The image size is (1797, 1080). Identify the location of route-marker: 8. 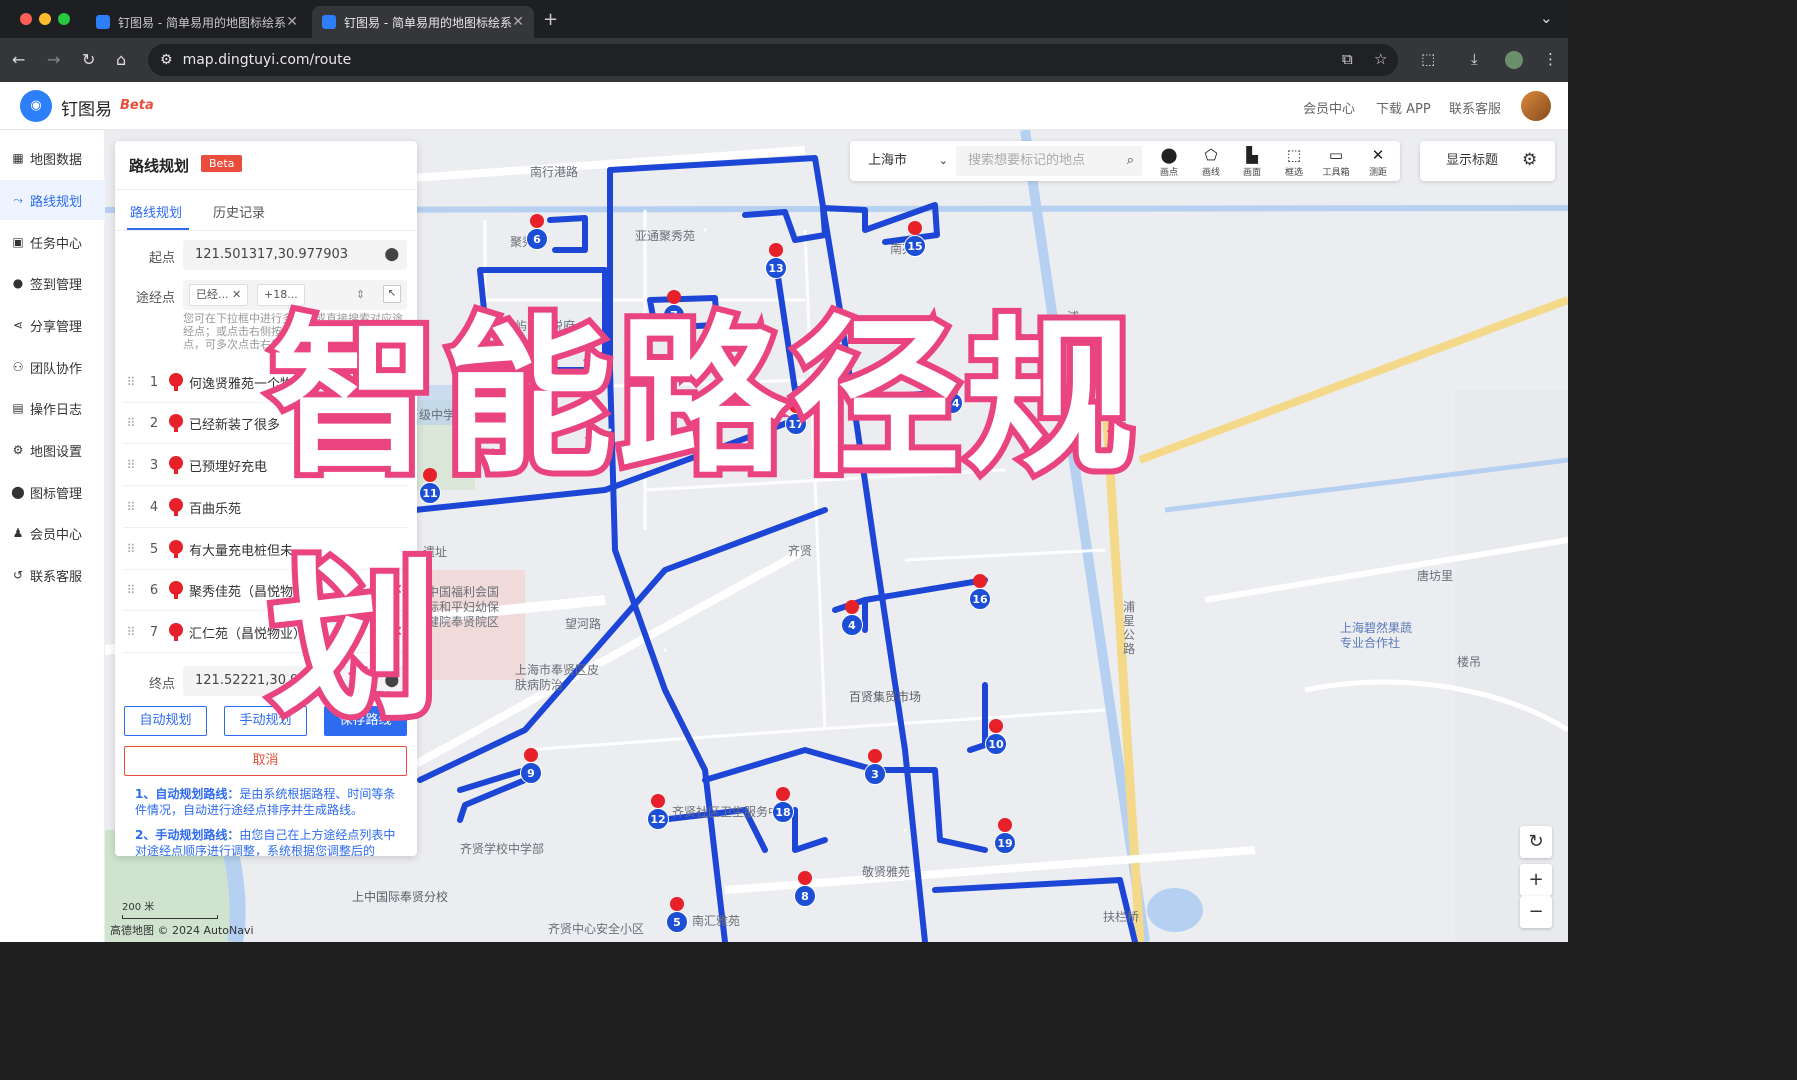
(805, 889).